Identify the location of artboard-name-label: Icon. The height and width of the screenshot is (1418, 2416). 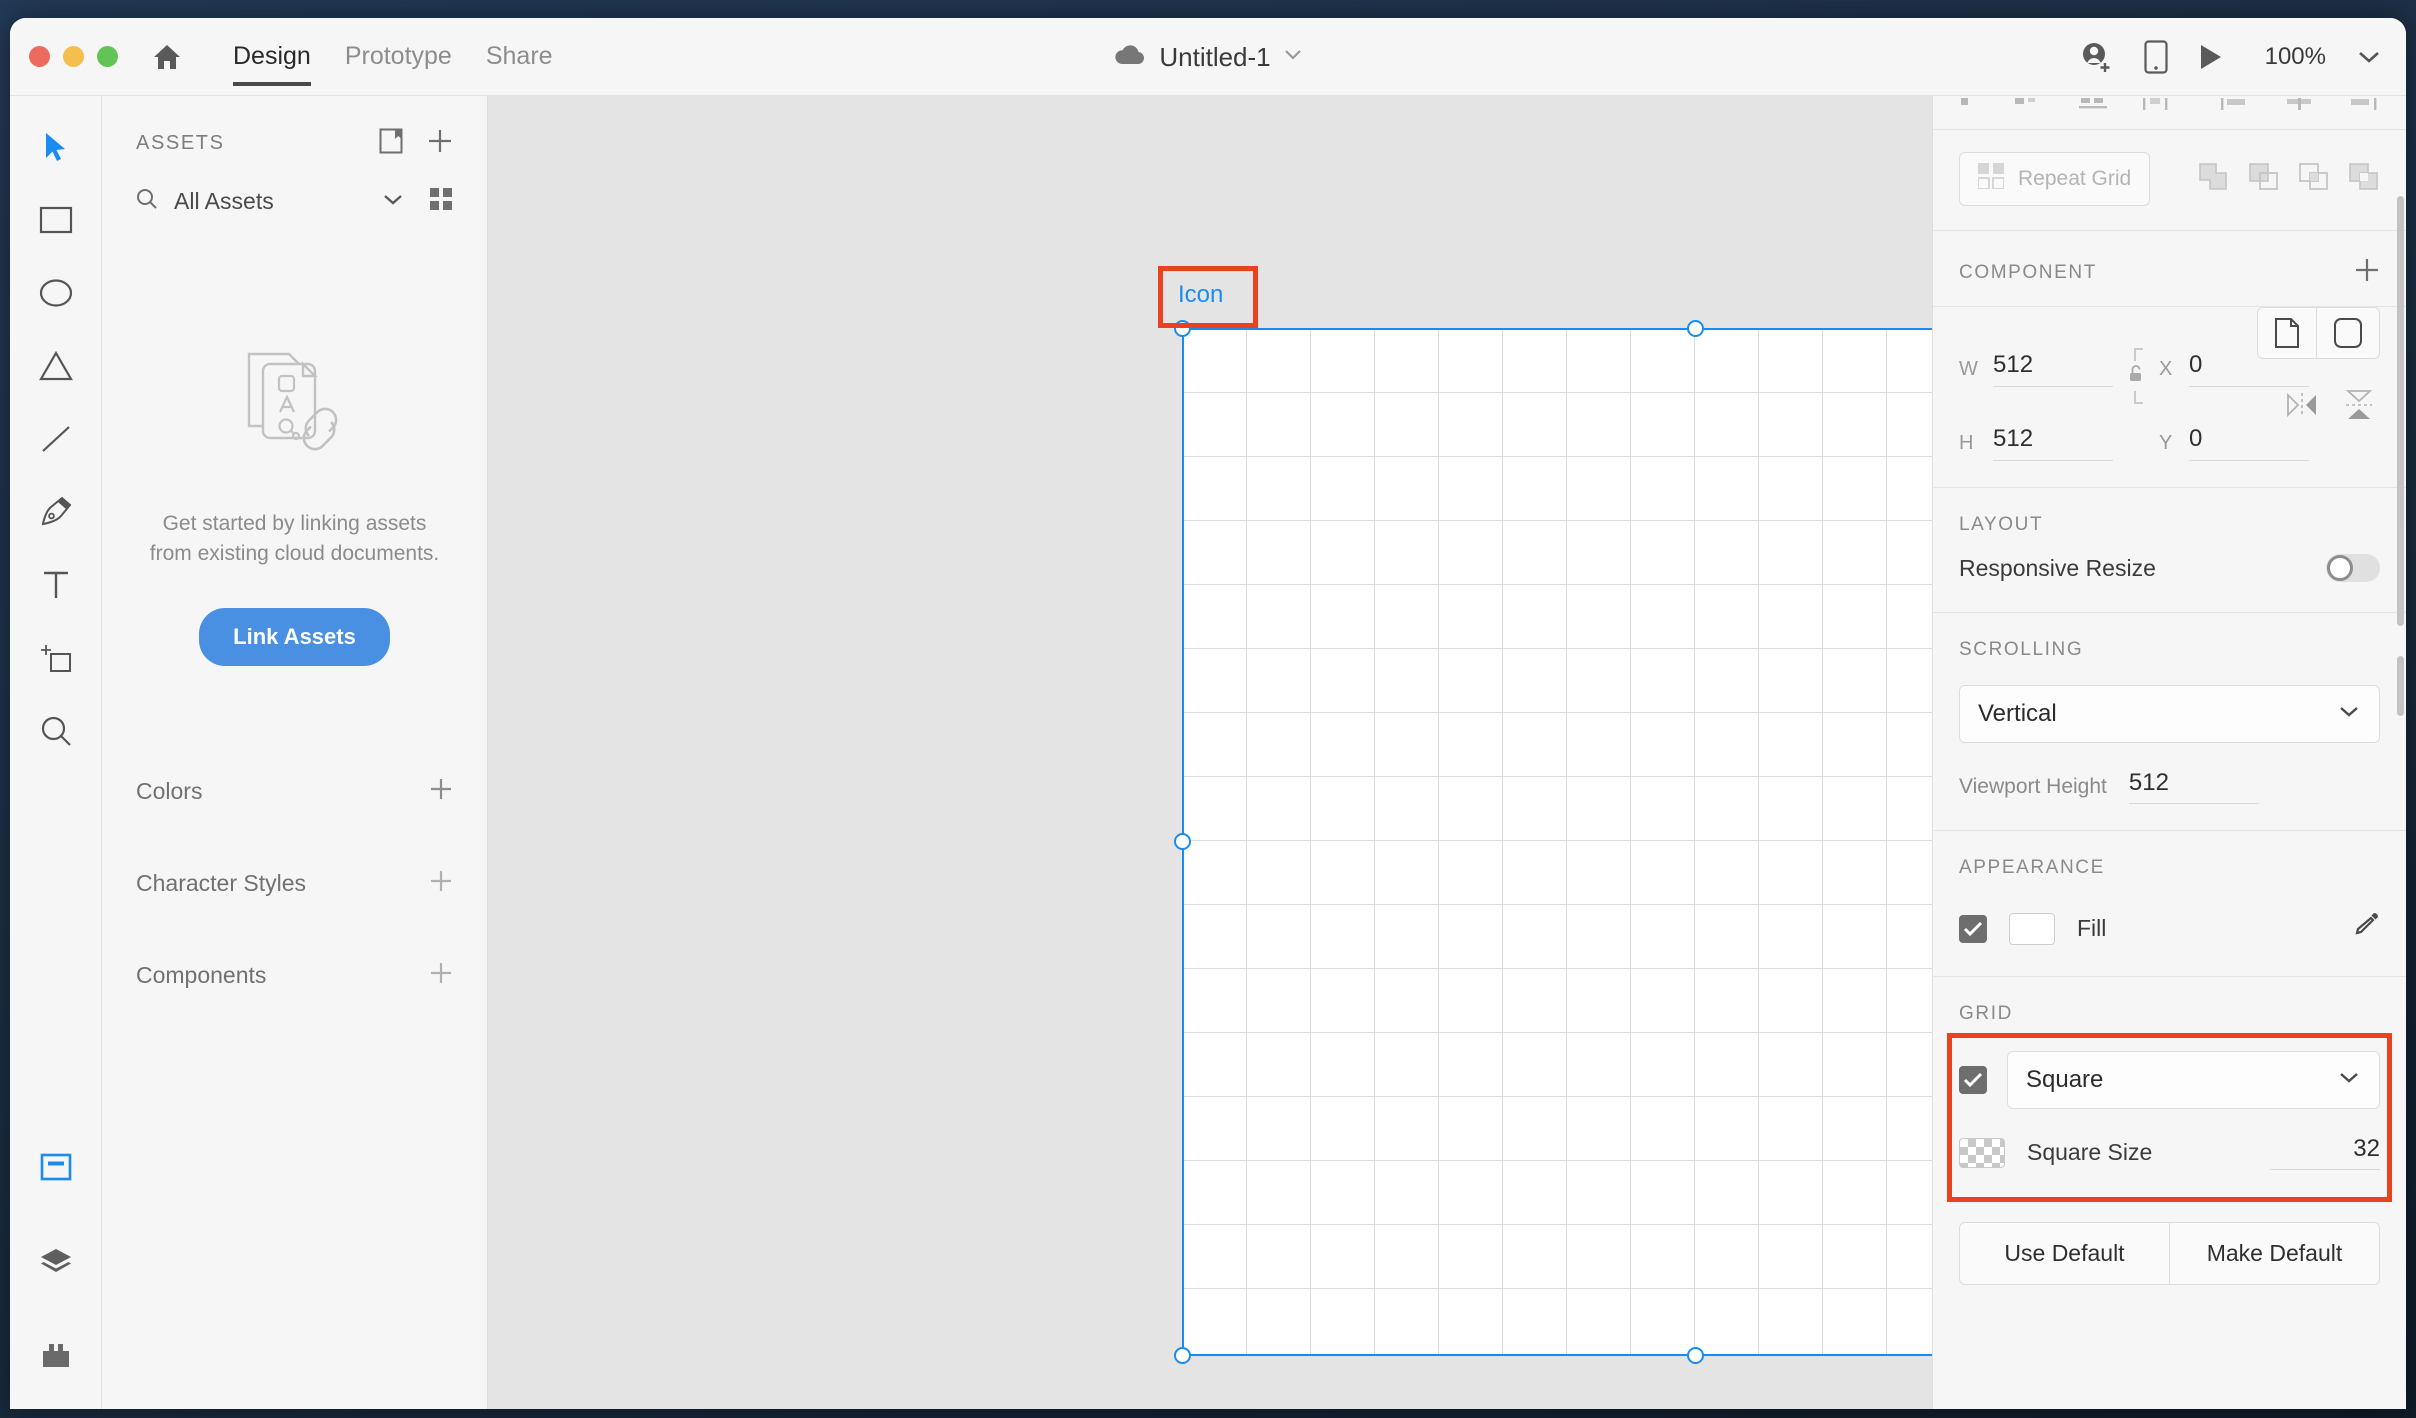
(1200, 295).